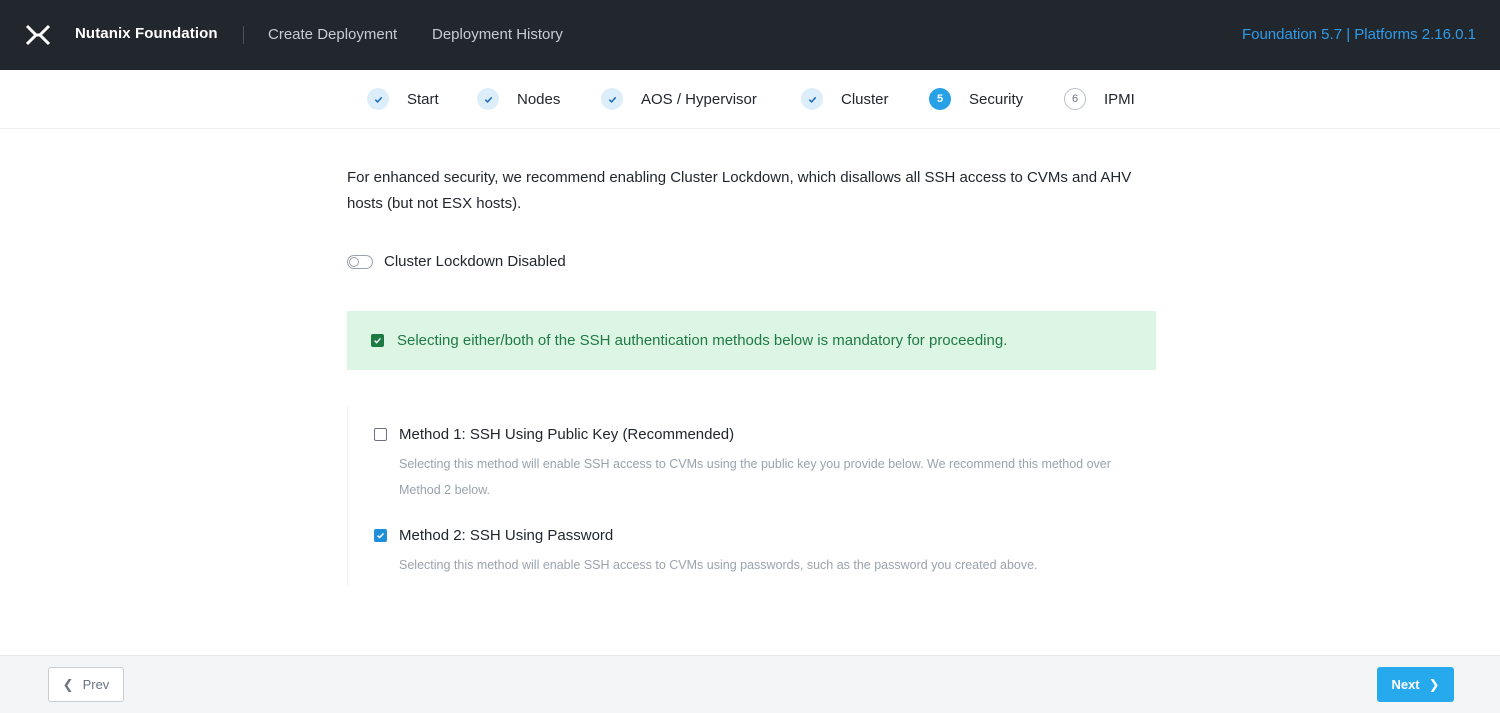 This screenshot has height=713, width=1500. Describe the element at coordinates (1405, 684) in the screenshot. I see `next-label: Next` at that location.